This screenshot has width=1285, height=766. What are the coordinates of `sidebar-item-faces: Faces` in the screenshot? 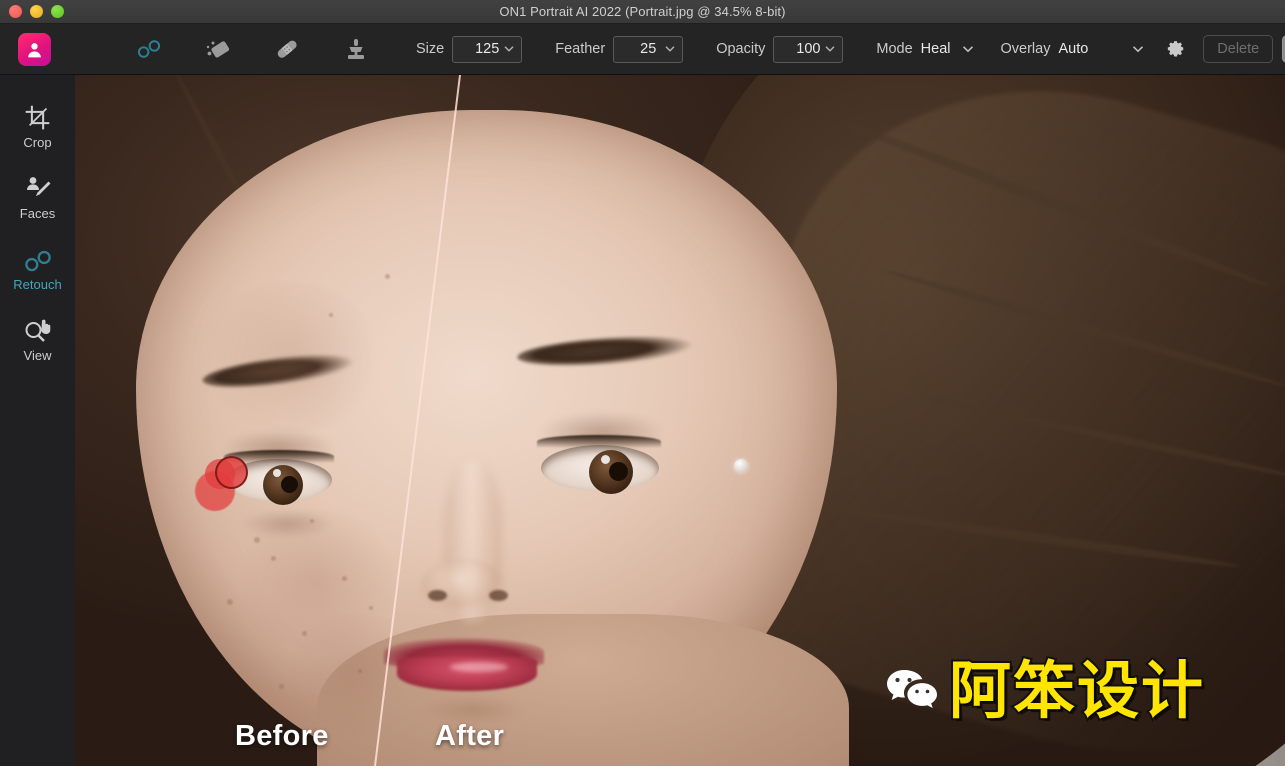 It's located at (37, 196).